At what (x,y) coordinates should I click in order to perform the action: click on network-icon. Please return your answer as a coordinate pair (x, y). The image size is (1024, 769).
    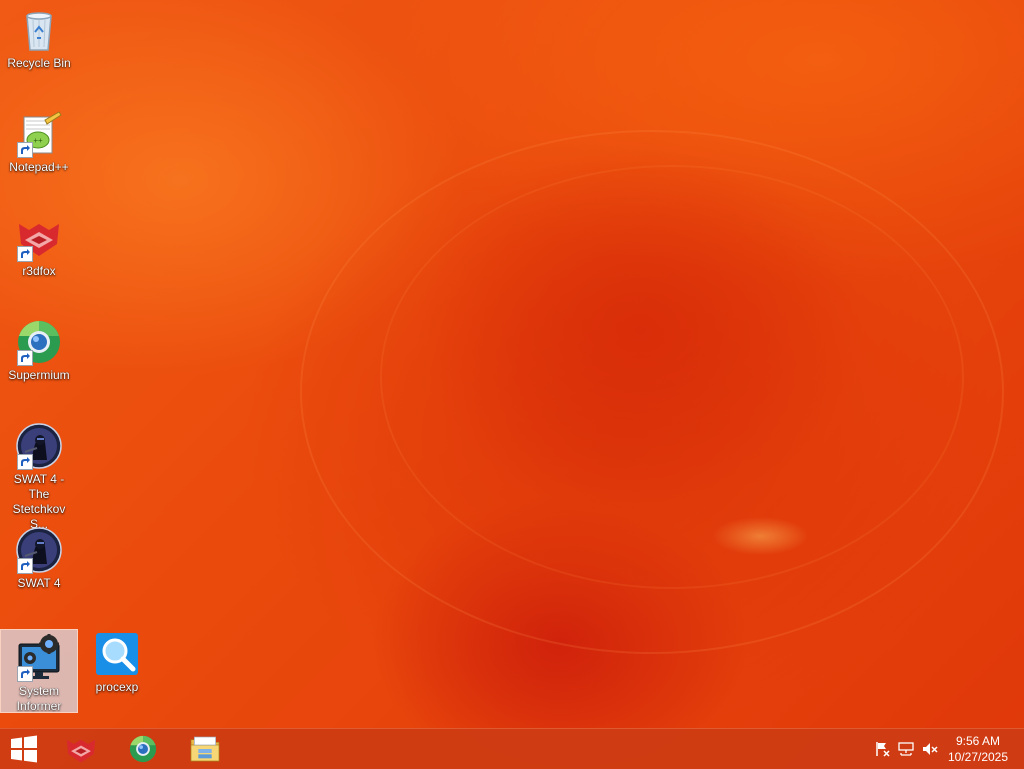
    Looking at the image, I should click on (906, 749).